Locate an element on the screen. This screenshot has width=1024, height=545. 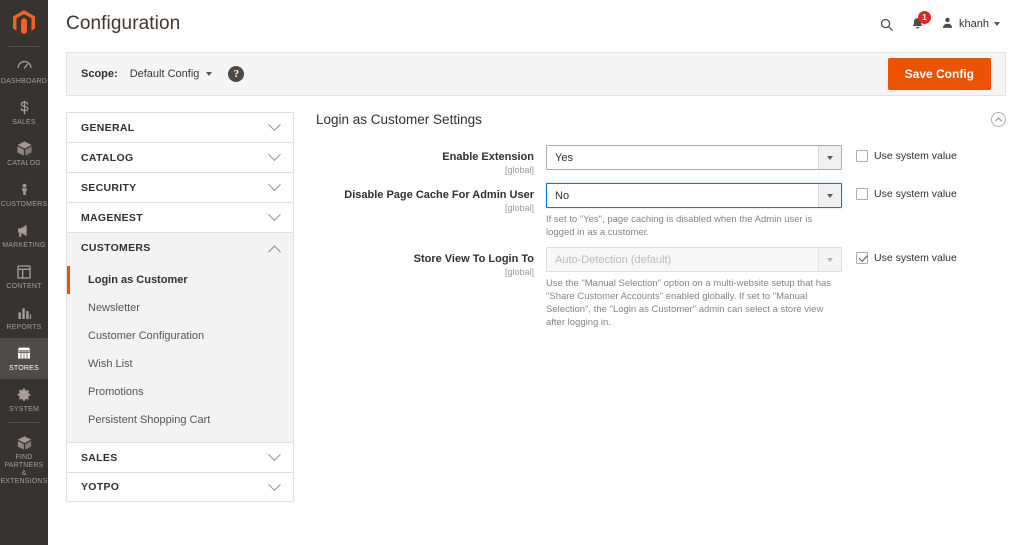
sidebar-item-sales: SALES is located at coordinates (24, 112).